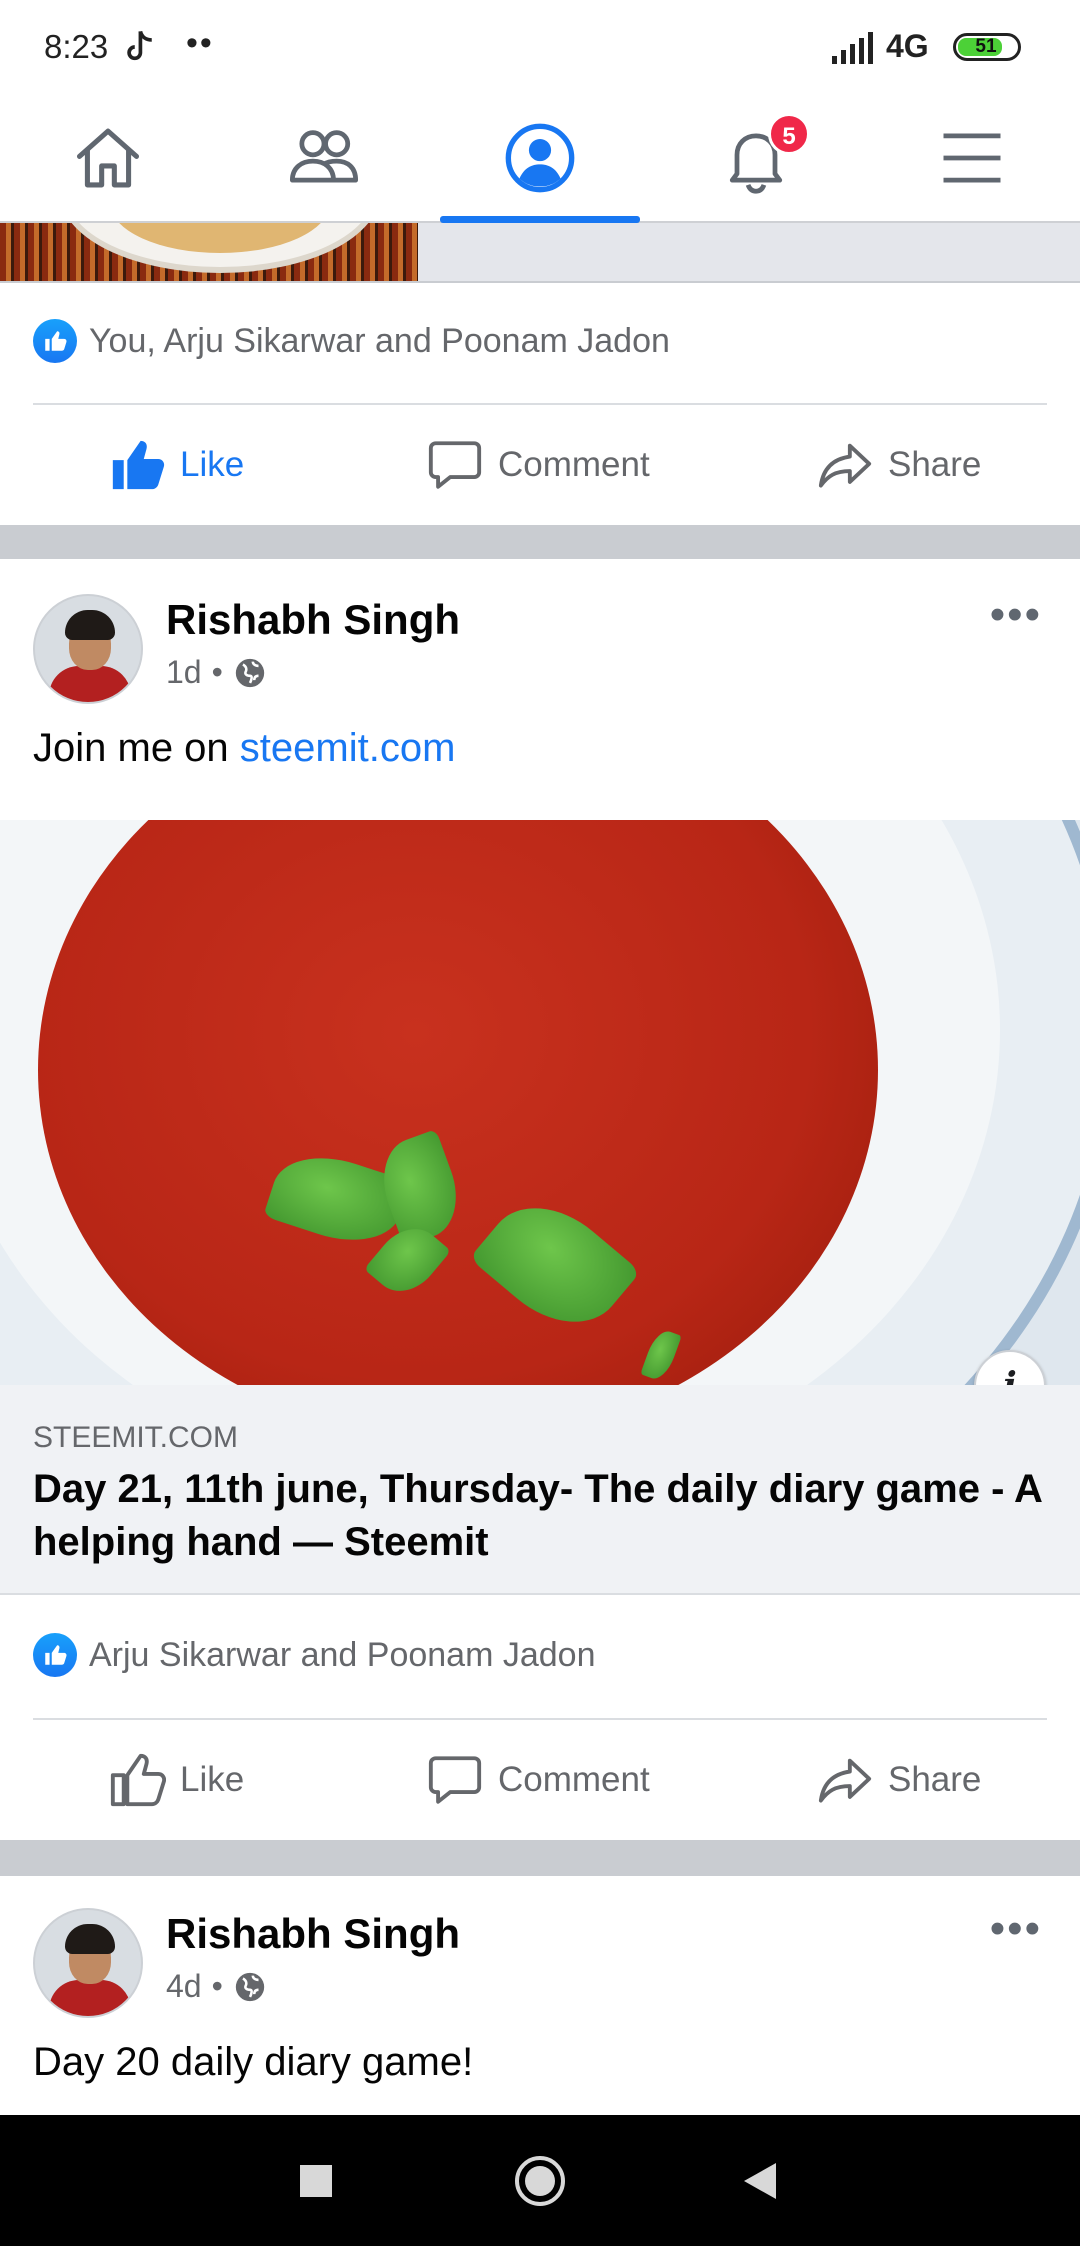 The image size is (1080, 2246). I want to click on home-icon, so click(108, 158).